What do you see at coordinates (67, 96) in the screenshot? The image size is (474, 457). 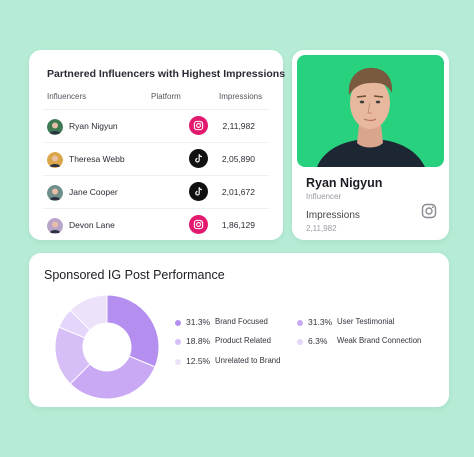 I see `column-header-influencers: Influencers` at bounding box center [67, 96].